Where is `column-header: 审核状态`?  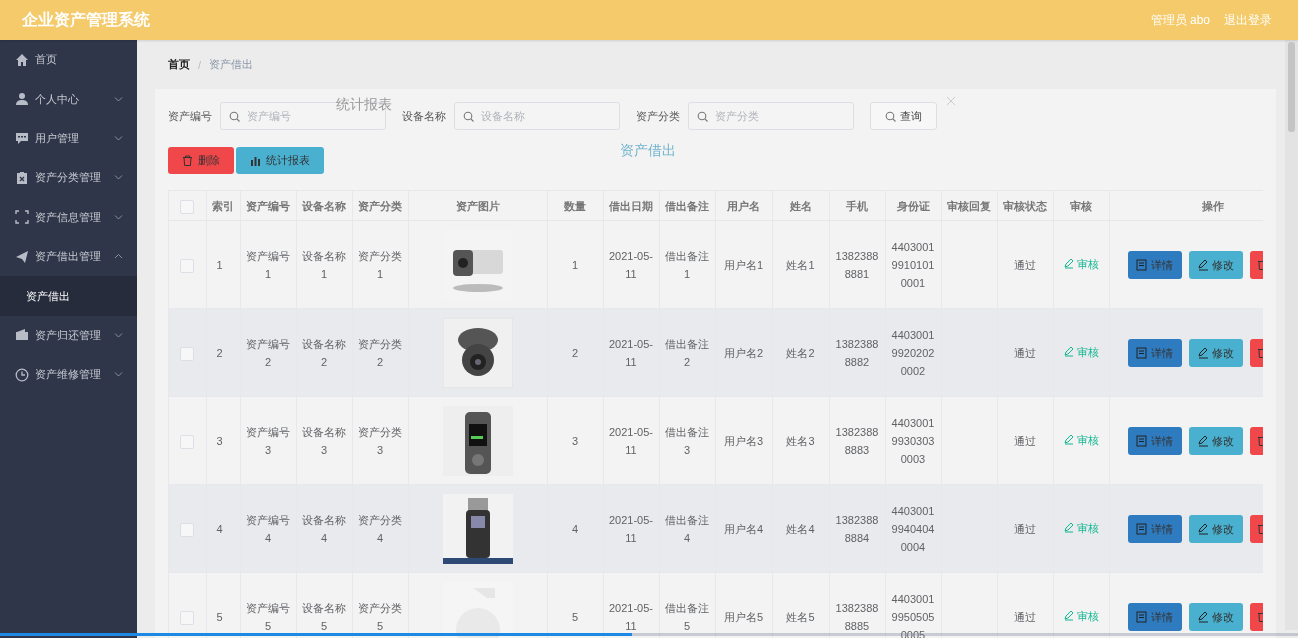
column-header: 审核状态 is located at coordinates (1025, 206).